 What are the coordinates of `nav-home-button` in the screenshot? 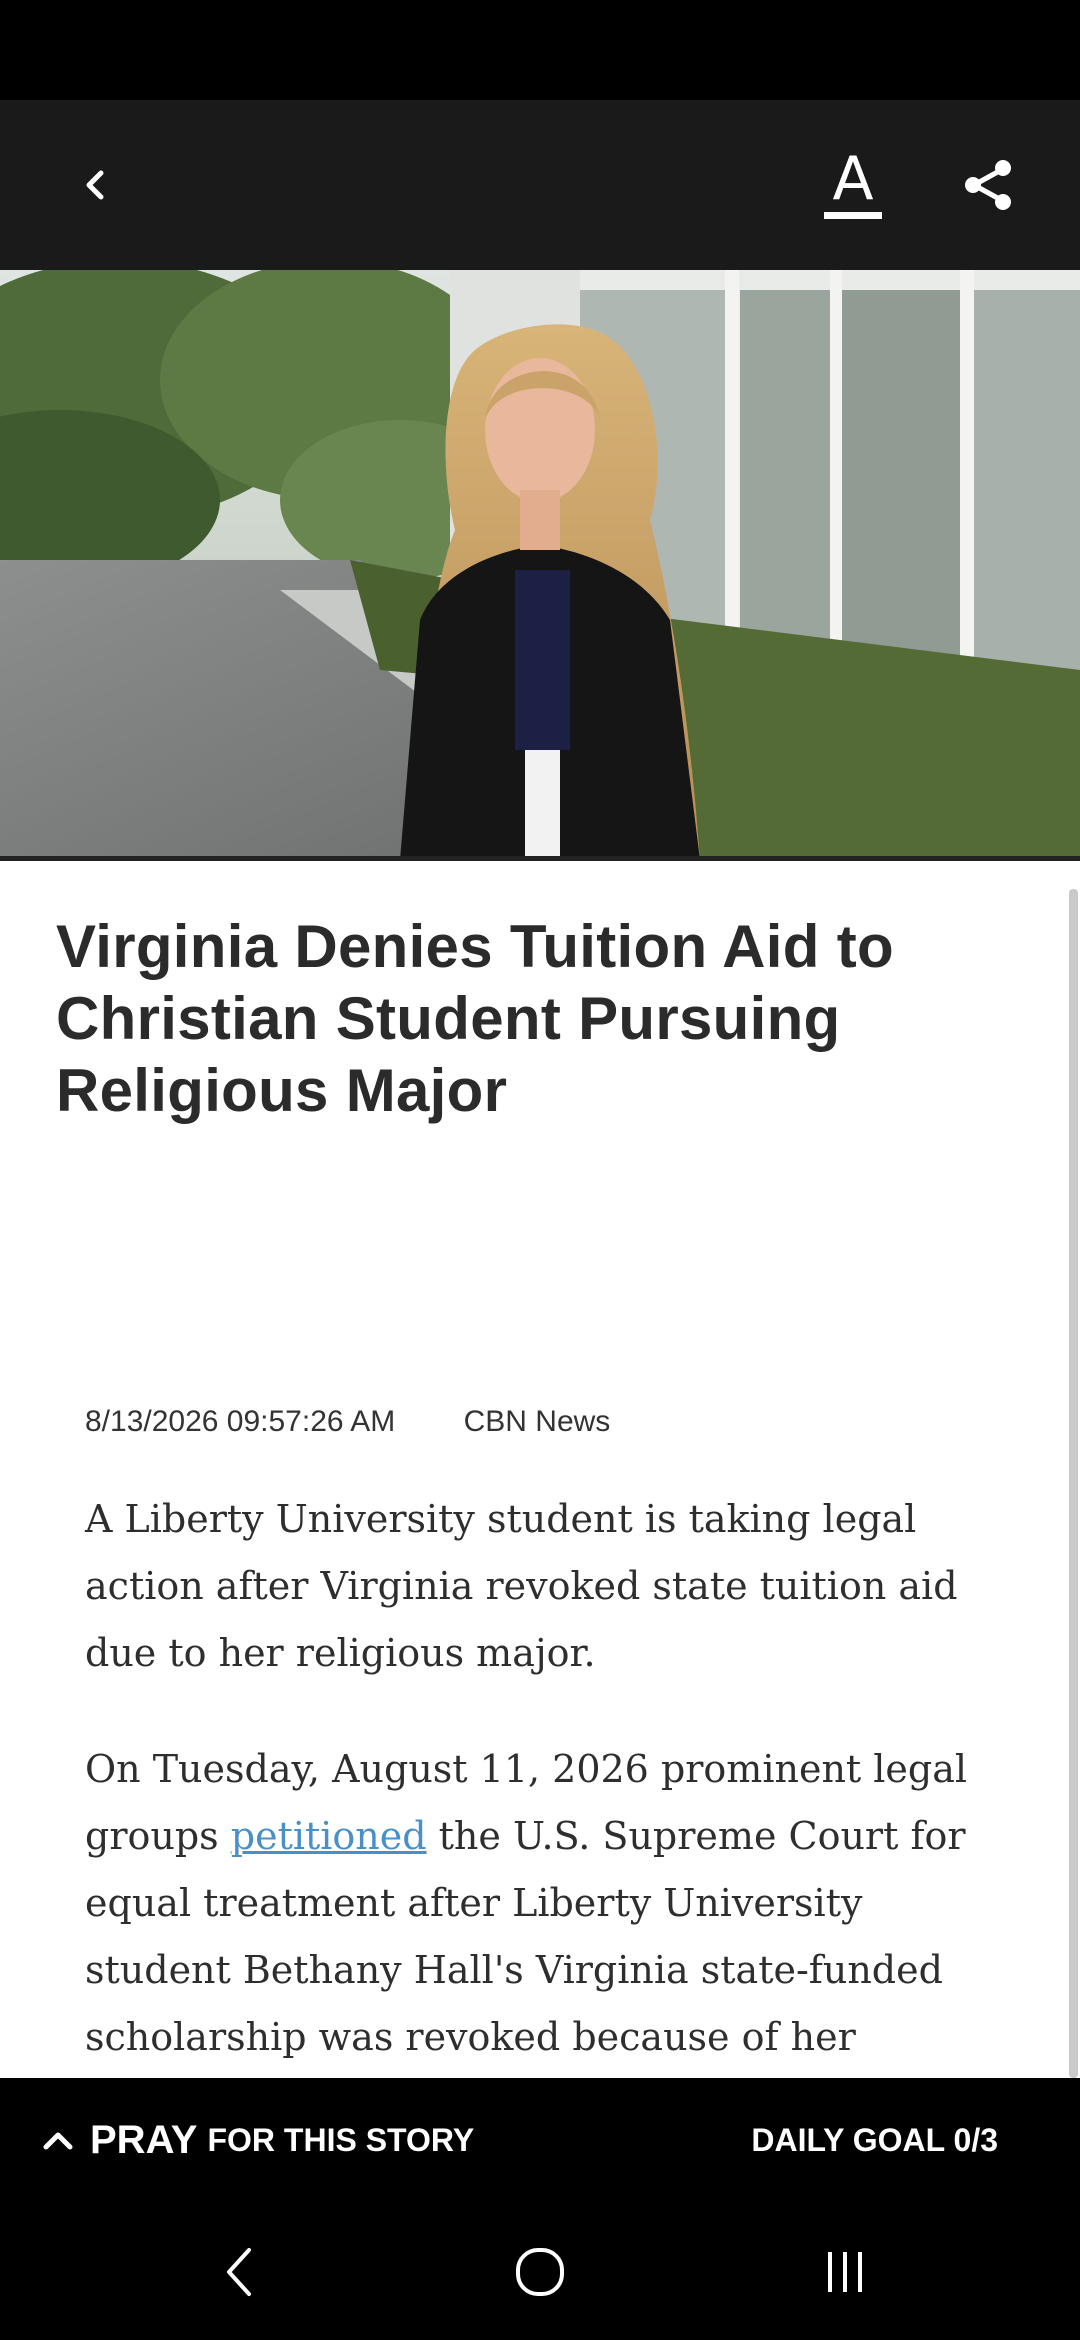 It's located at (540, 2272).